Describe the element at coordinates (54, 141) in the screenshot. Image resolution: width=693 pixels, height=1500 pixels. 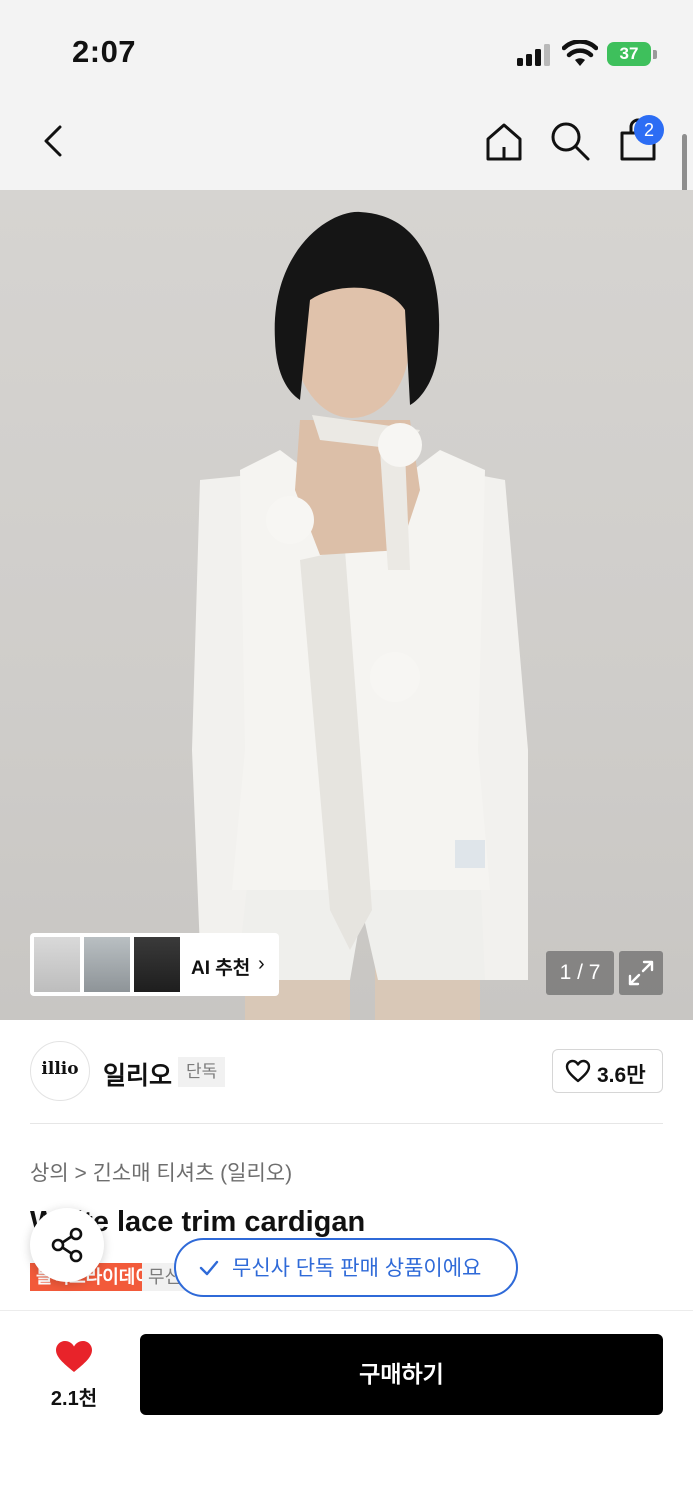
I see `back-icon` at that location.